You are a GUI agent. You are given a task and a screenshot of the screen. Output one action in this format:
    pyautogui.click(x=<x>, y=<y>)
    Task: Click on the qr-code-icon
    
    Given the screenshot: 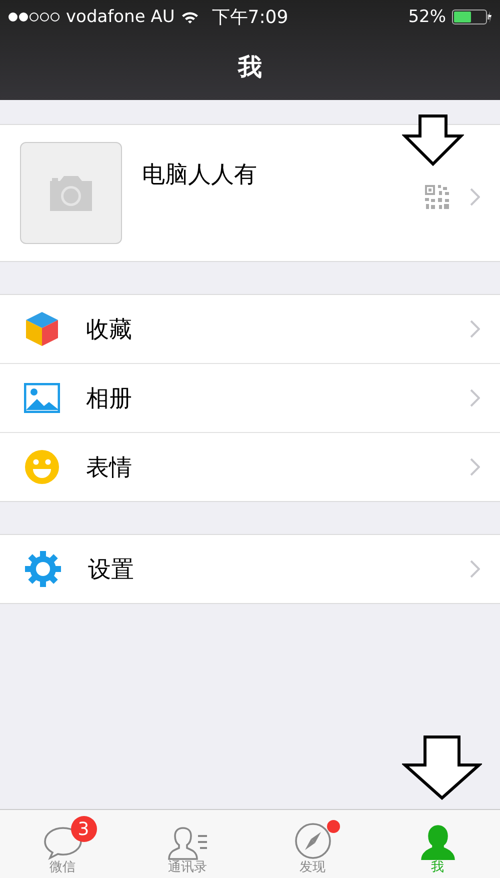 What is the action you would take?
    pyautogui.click(x=437, y=197)
    